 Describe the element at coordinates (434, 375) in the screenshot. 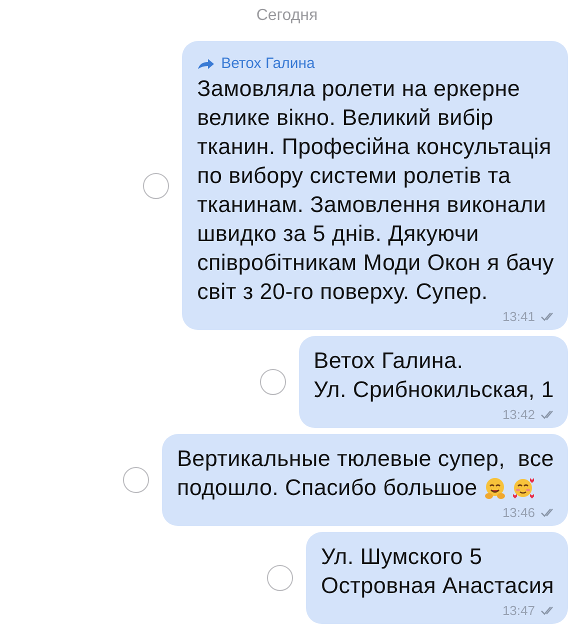

I see `message-text: Ветох Галина. Ул. Срибнокильская, 1` at that location.